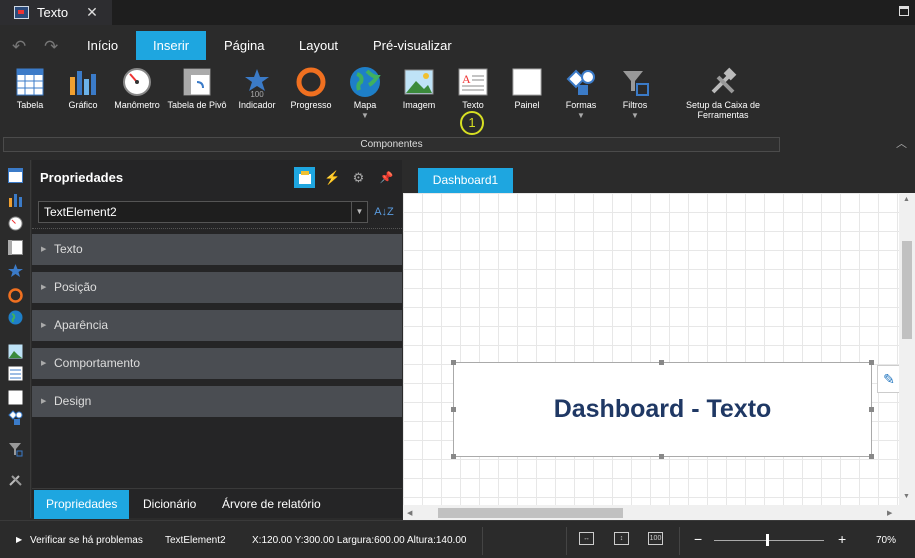  I want to click on panel-icon, so click(15, 397).